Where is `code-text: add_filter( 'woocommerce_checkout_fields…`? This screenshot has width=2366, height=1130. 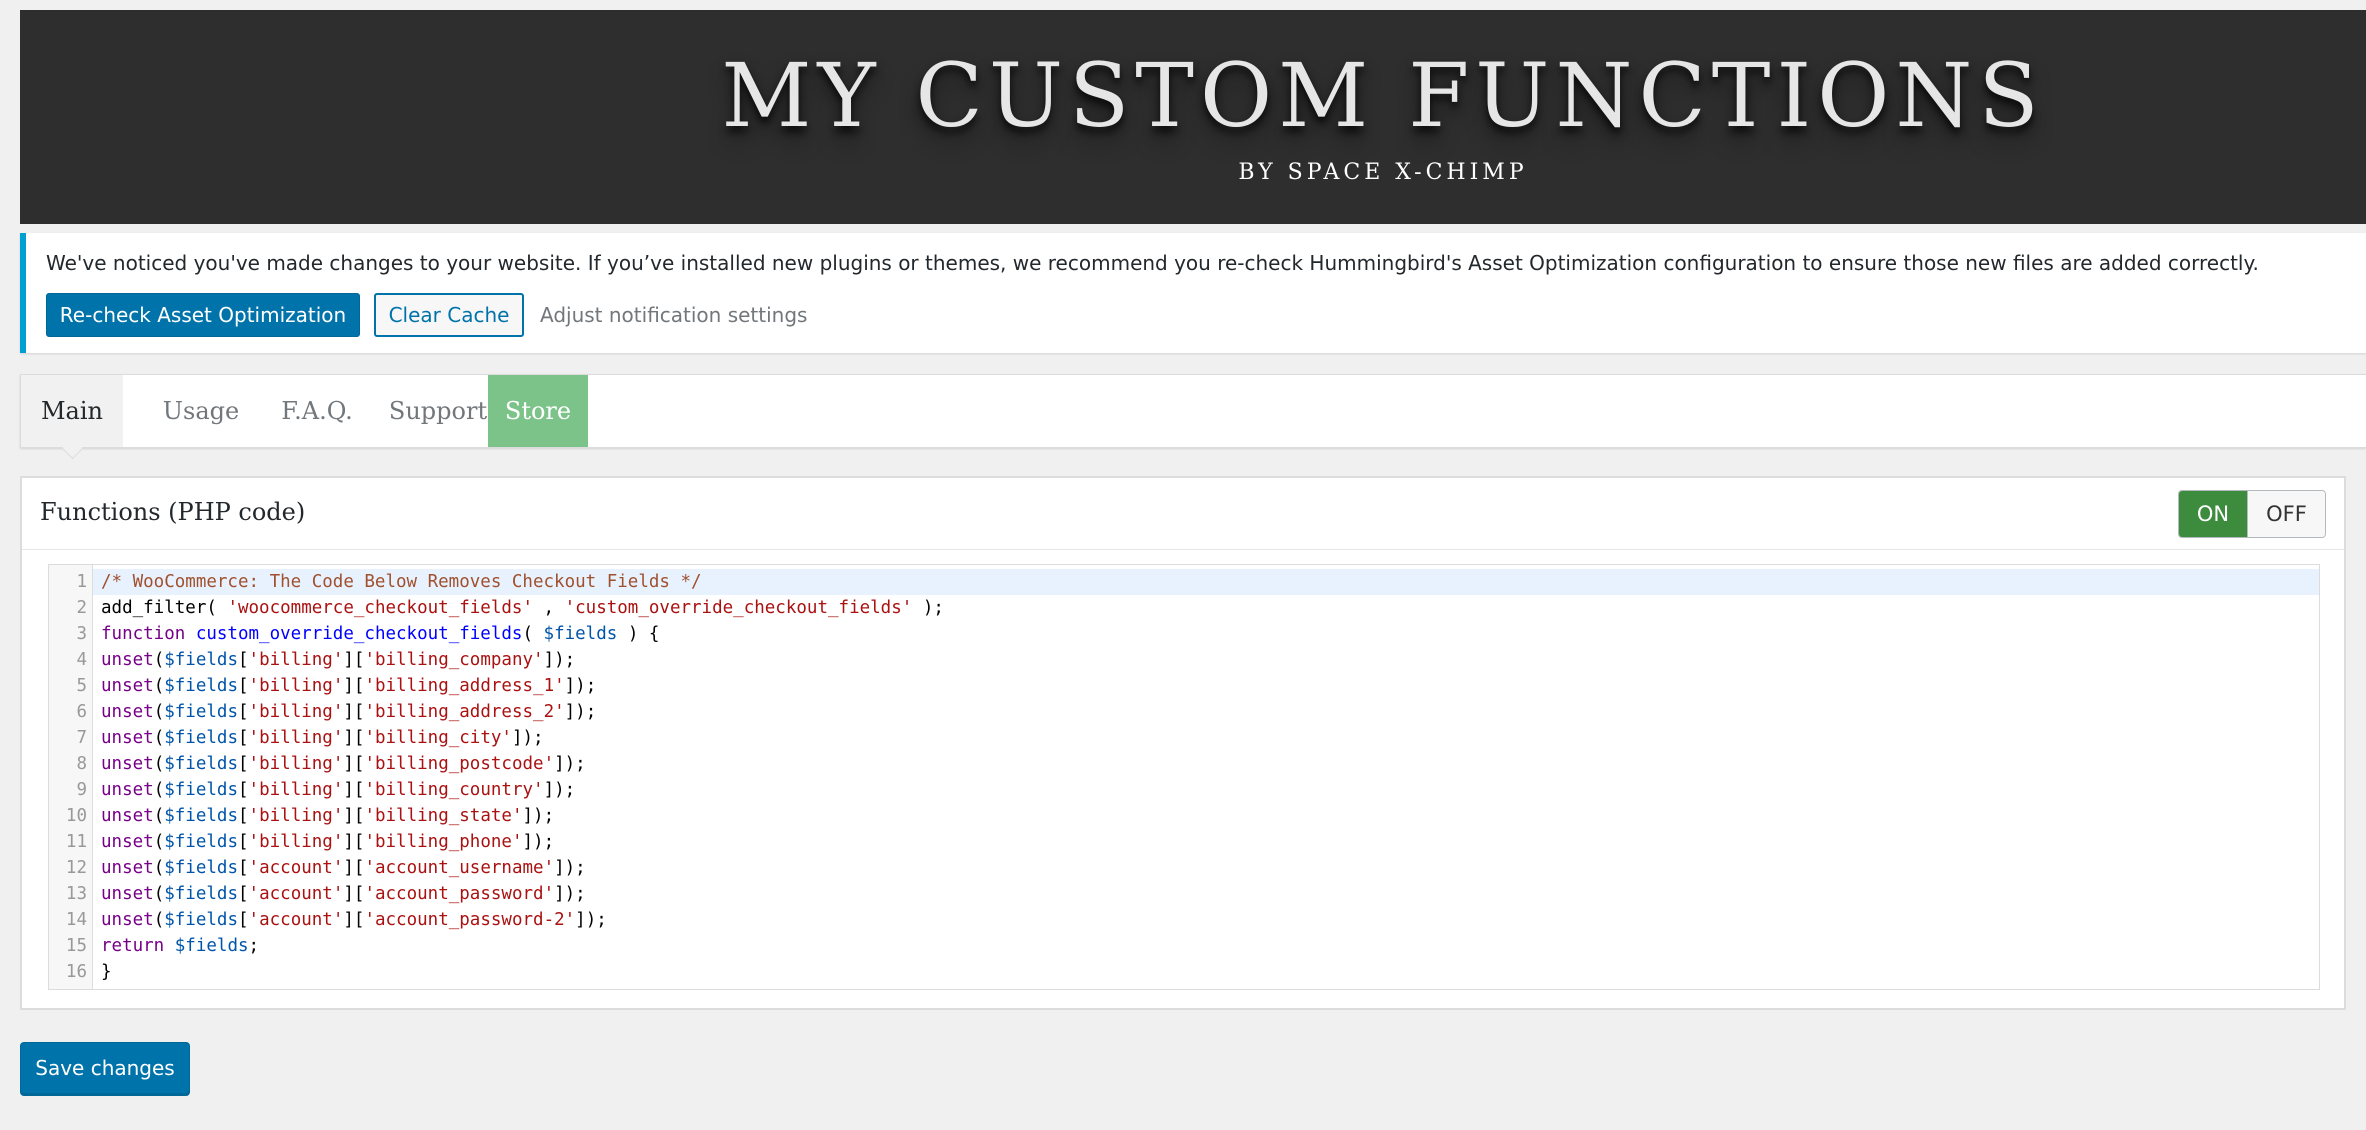
code-text: add_filter( 'woocommerce_checkout_fields… is located at coordinates (522, 608).